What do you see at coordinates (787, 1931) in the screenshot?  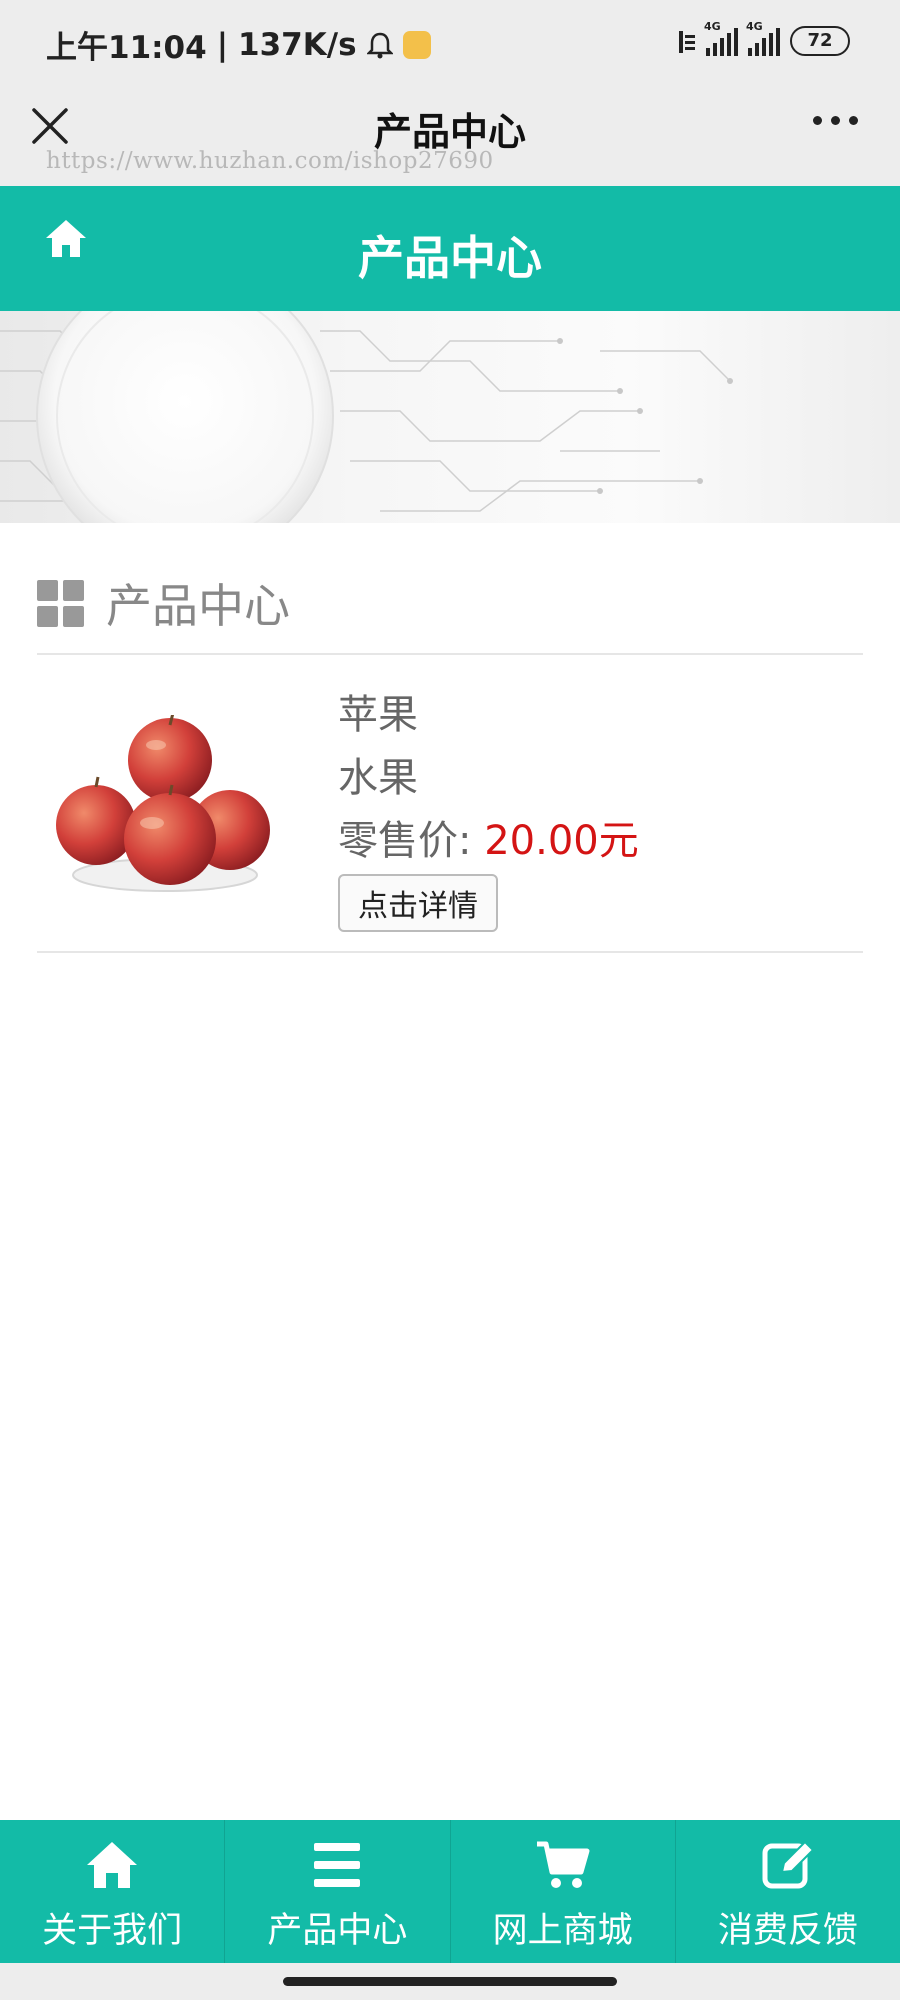 I see `nav-label-feedback: 消费反馈` at bounding box center [787, 1931].